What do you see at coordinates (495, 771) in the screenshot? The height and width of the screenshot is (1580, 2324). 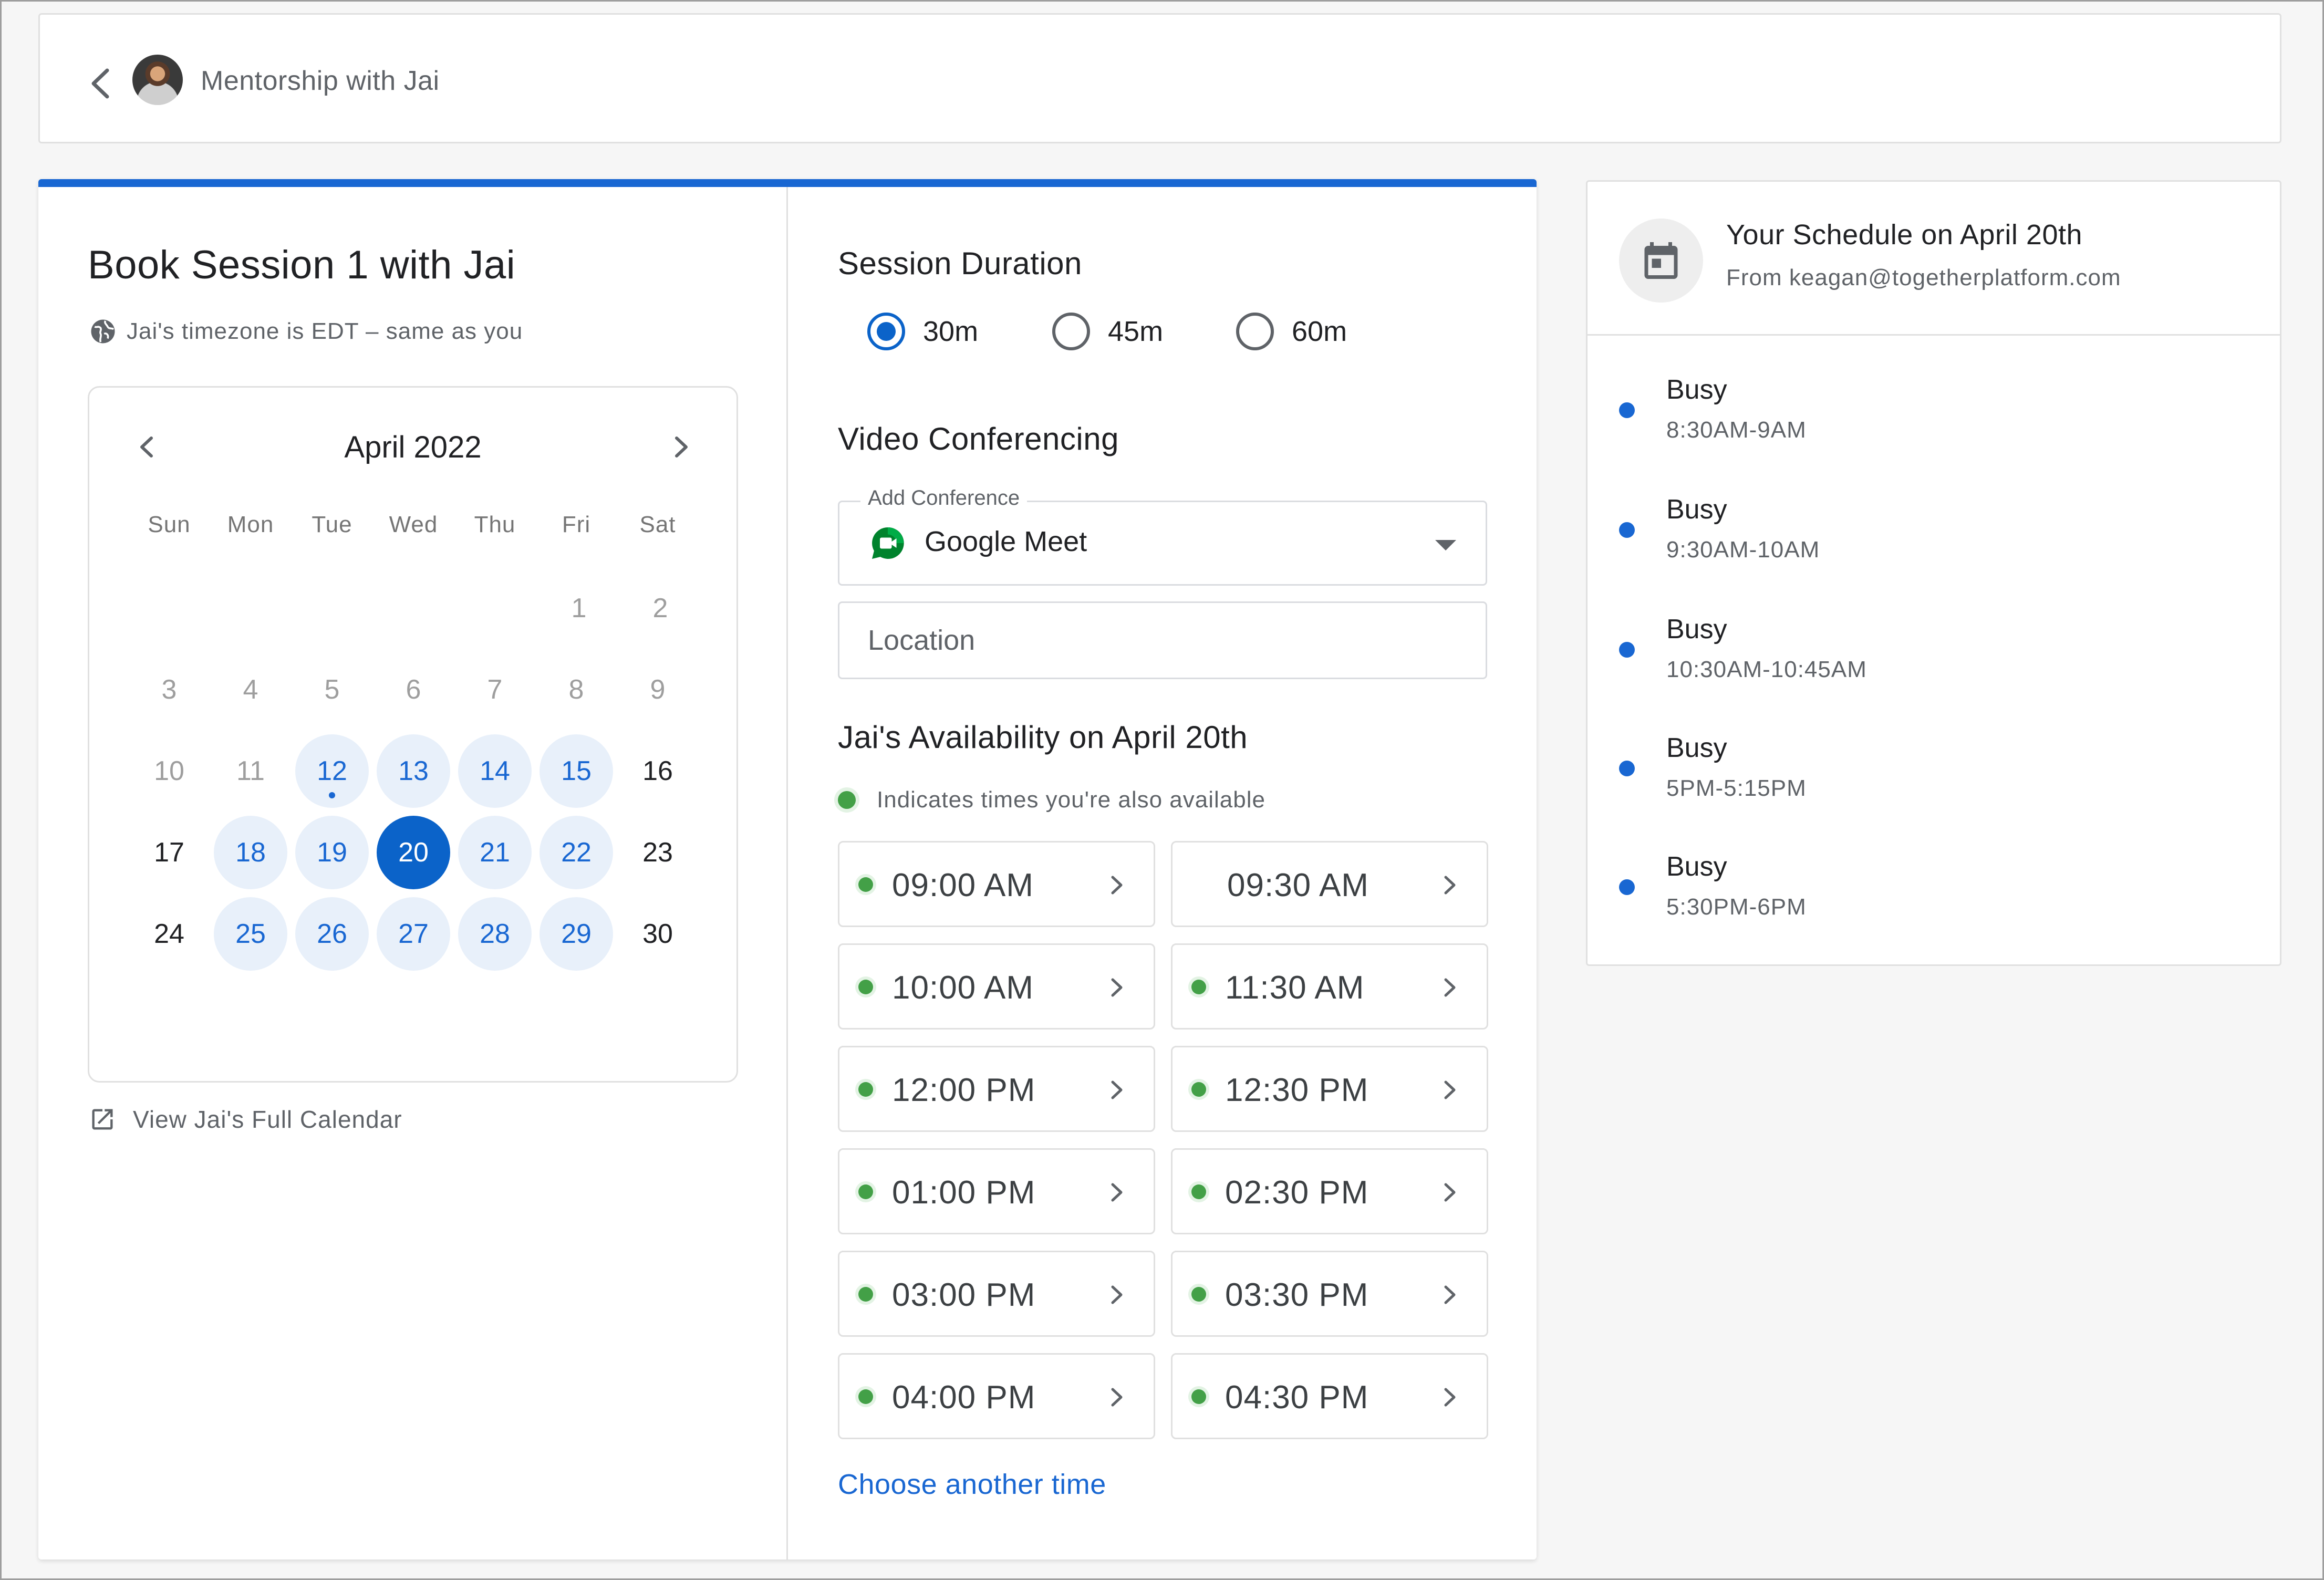 I see `calendar-day-available: 14` at bounding box center [495, 771].